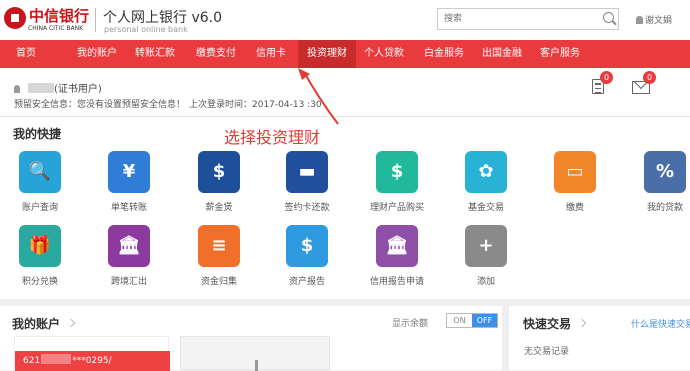 The width and height of the screenshot is (690, 371). I want to click on quick-tile-label: 账户查询, so click(39, 208).